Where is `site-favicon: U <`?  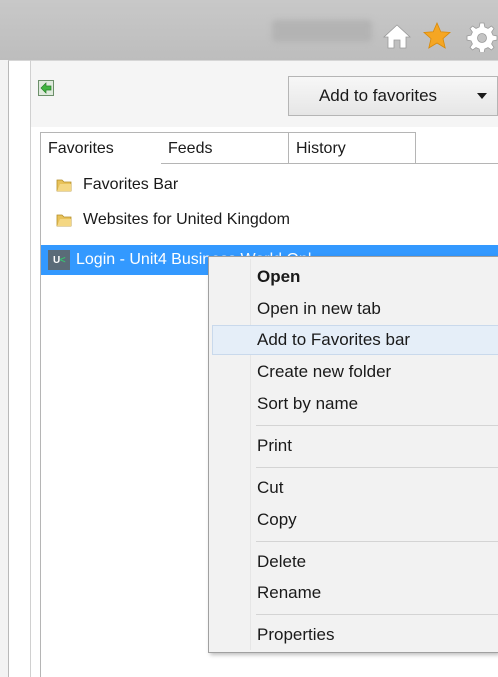
site-favicon: U < is located at coordinates (59, 260).